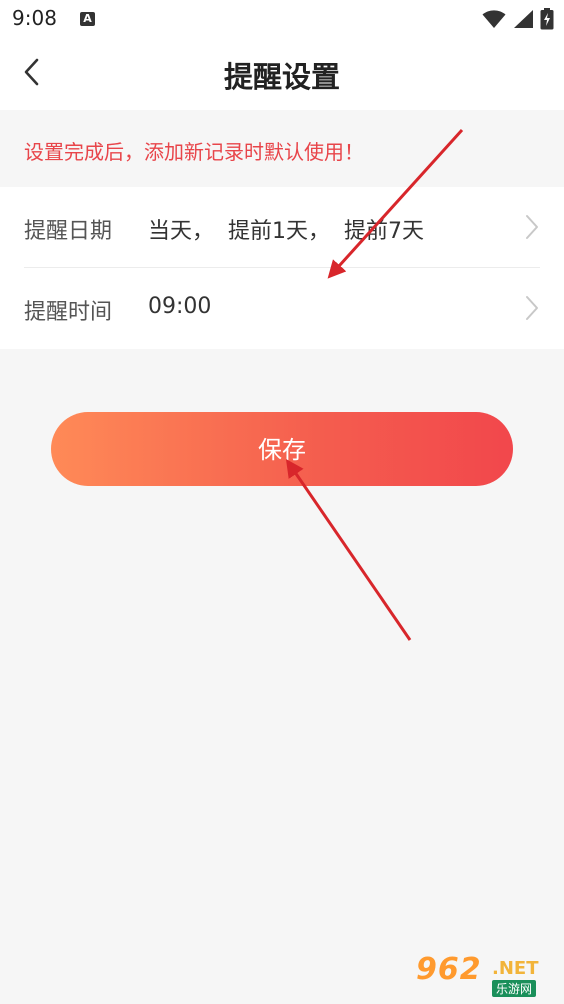  Describe the element at coordinates (494, 19) in the screenshot. I see `wifi-icon` at that location.